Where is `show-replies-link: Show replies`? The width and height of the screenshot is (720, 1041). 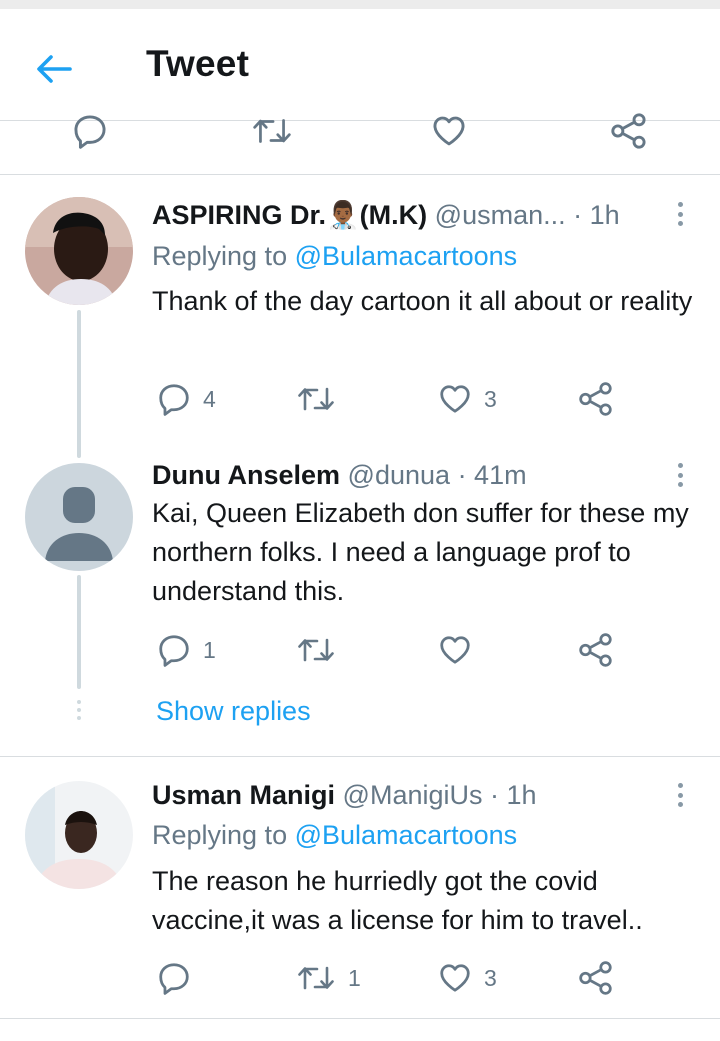
show-replies-link: Show replies is located at coordinates (233, 711).